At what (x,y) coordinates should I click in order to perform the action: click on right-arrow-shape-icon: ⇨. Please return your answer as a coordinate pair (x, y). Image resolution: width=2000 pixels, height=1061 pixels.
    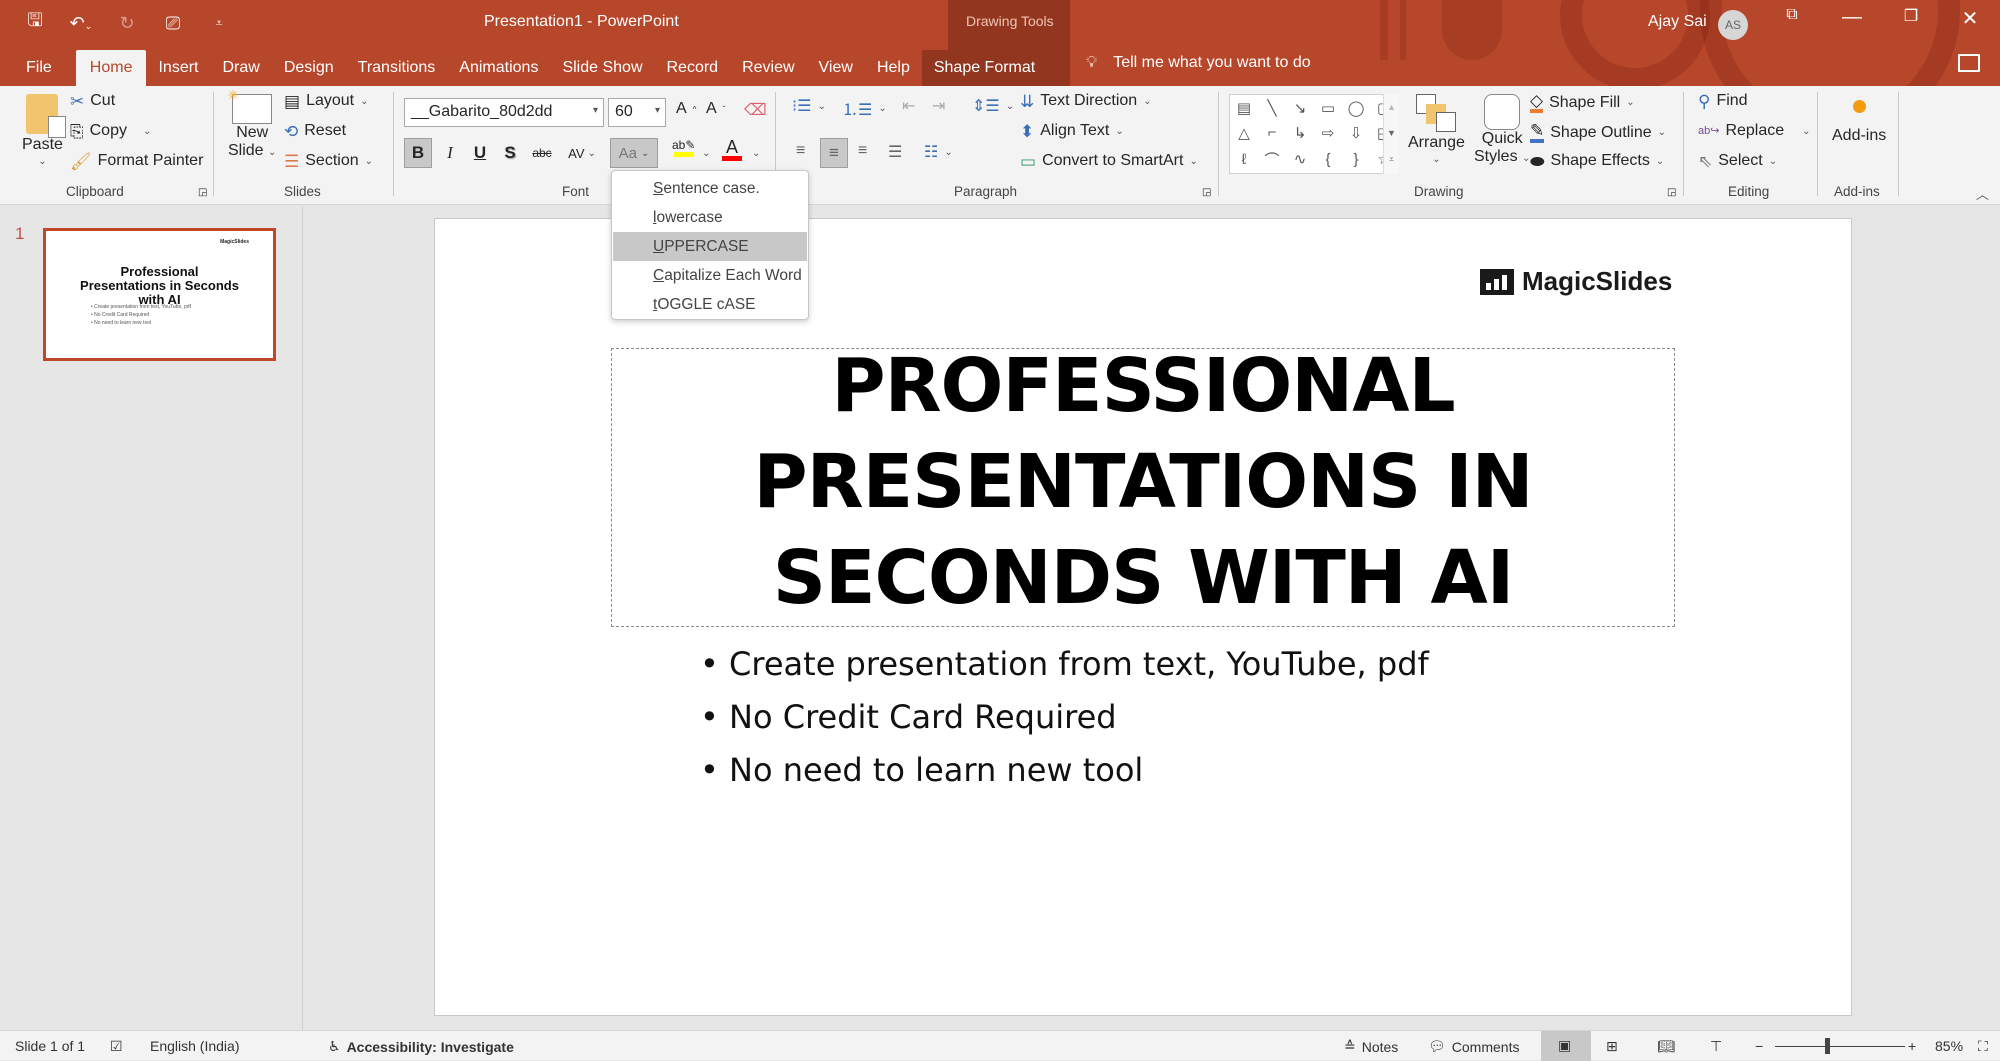
    Looking at the image, I should click on (1328, 133).